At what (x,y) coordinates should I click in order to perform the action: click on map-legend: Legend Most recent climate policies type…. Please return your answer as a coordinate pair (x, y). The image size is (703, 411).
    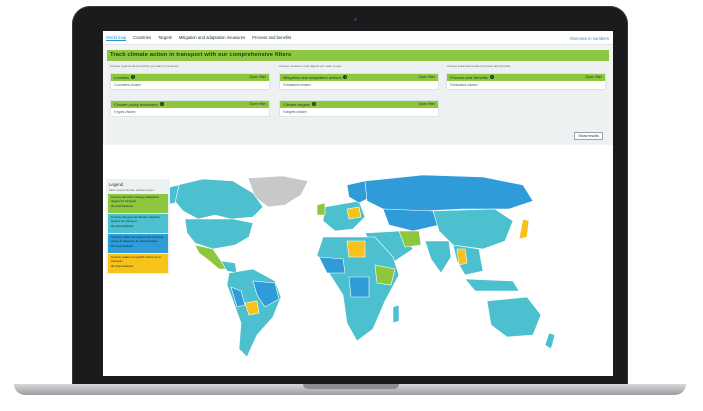
    Looking at the image, I should click on (138, 226).